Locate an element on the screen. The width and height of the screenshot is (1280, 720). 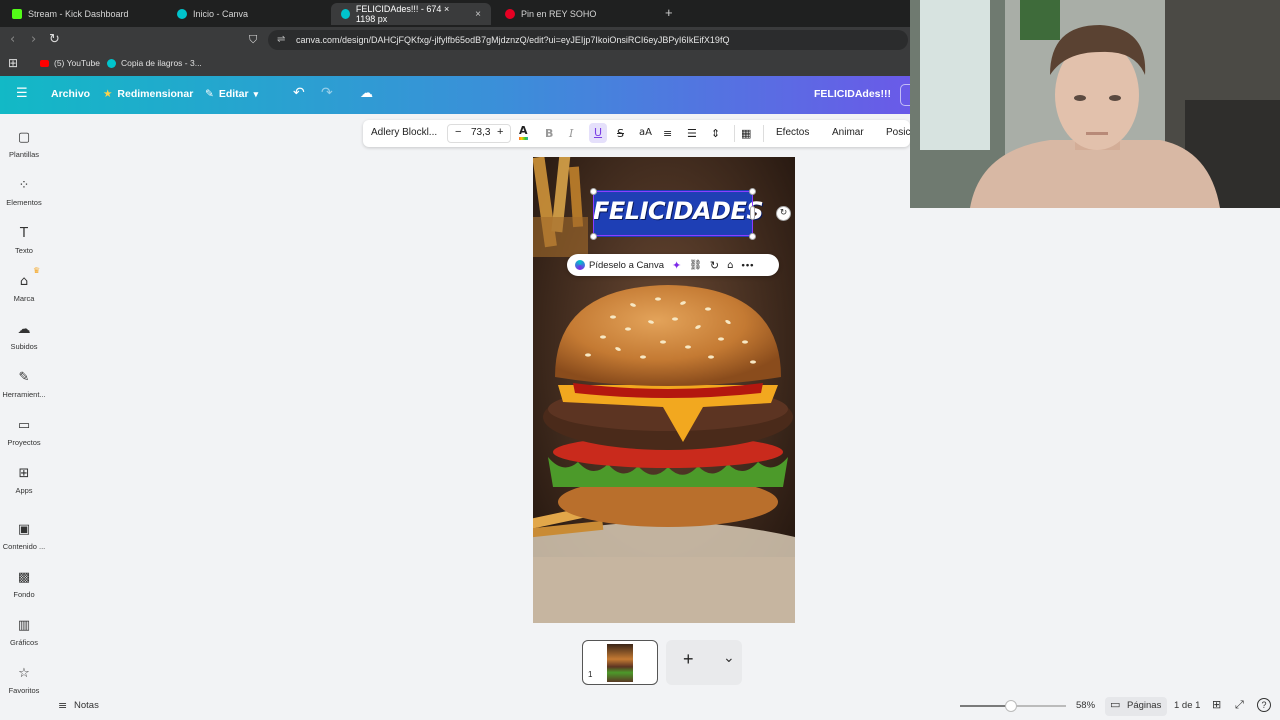
align-center-icon: ≡ is located at coordinates (667, 133).